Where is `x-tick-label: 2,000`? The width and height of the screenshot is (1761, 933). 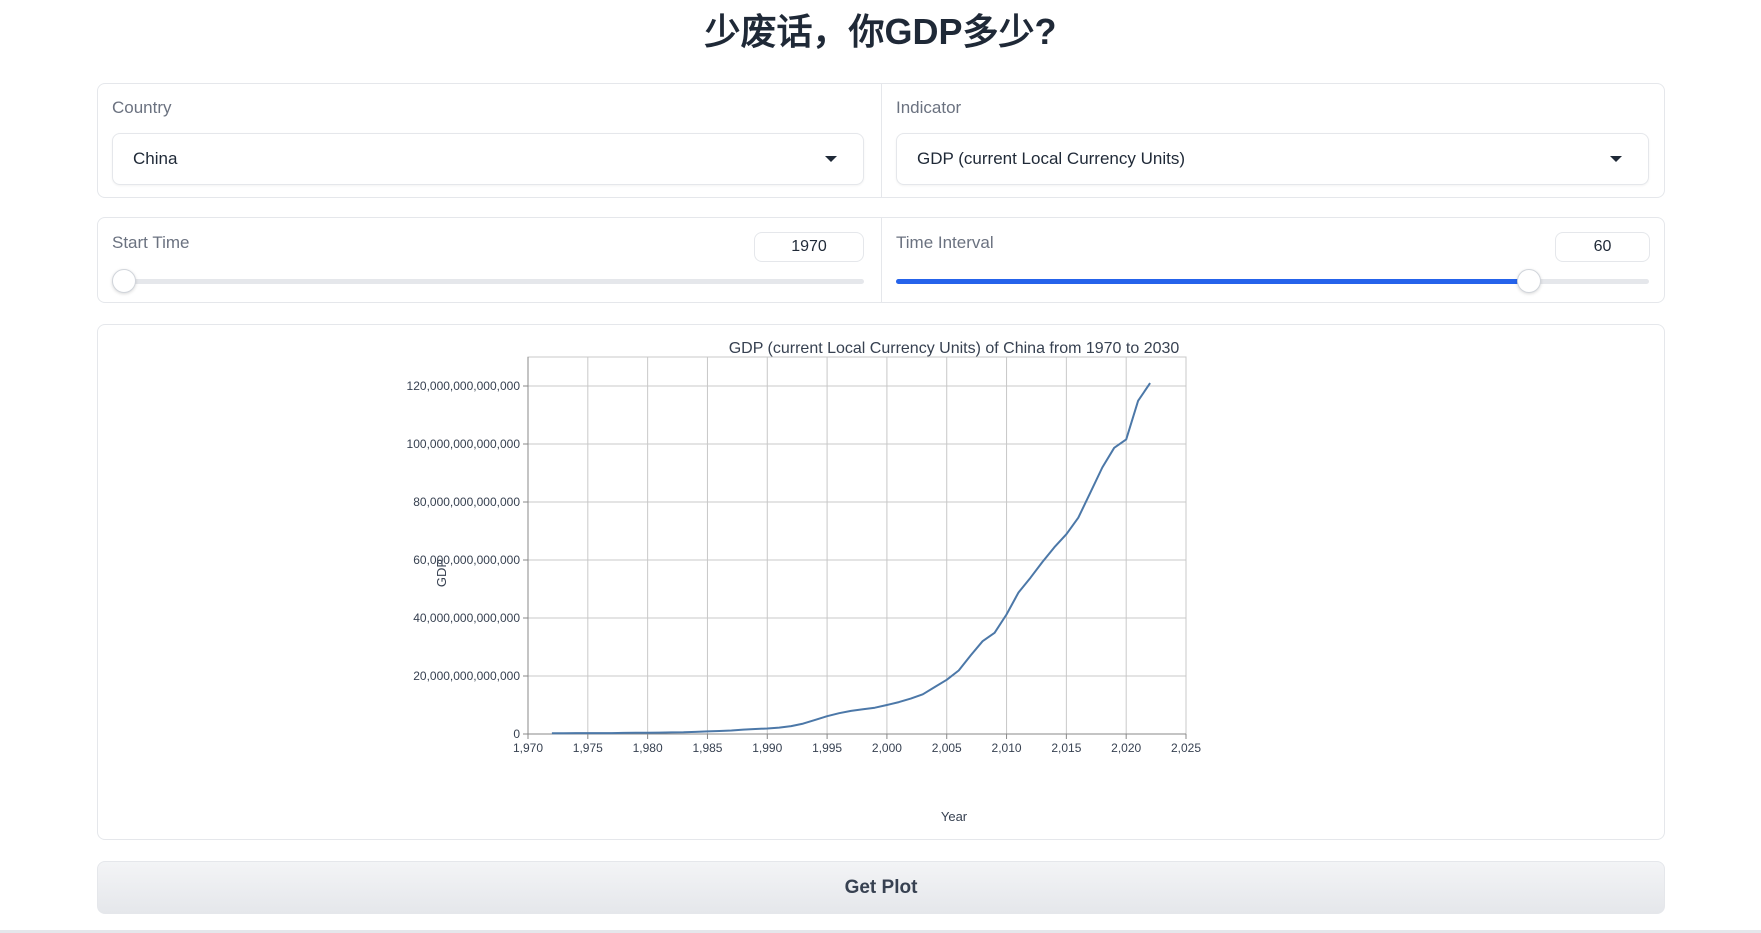 x-tick-label: 2,000 is located at coordinates (887, 748).